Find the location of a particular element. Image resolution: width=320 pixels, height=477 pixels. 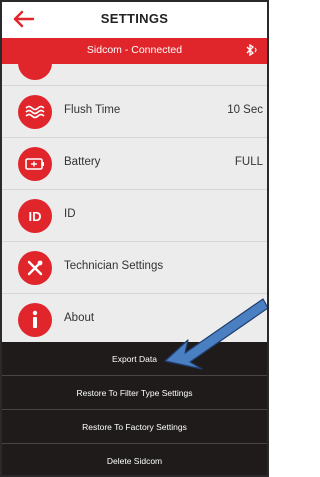

restore-factory-button: Restore To Factory Settings is located at coordinates (134, 427).